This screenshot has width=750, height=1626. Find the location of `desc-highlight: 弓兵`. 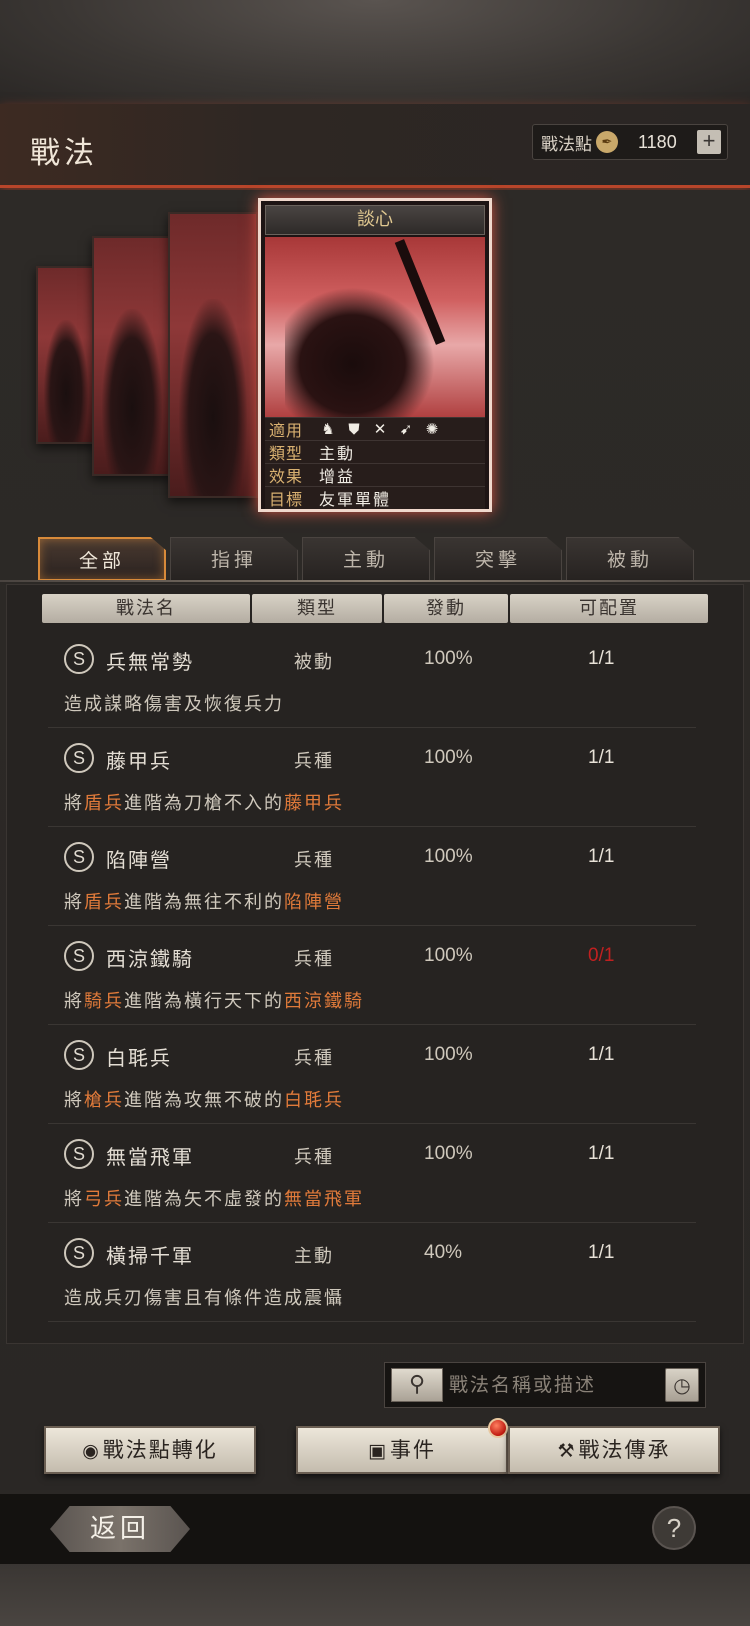

desc-highlight: 弓兵 is located at coordinates (104, 1199).